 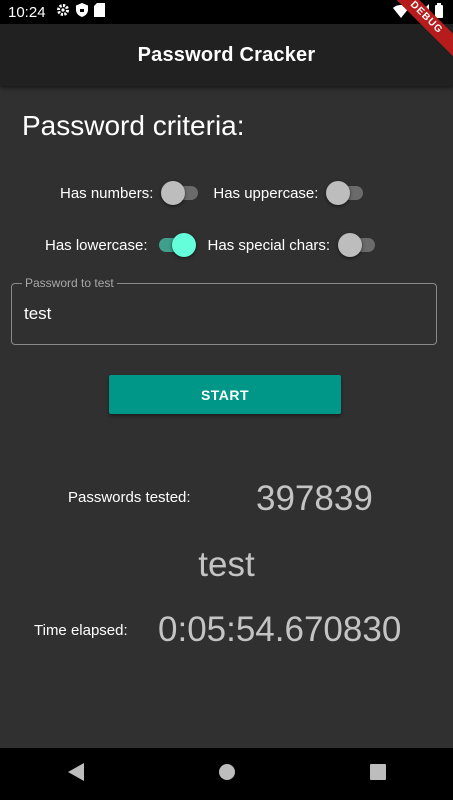 I want to click on status-time: 10:24, so click(x=27, y=12).